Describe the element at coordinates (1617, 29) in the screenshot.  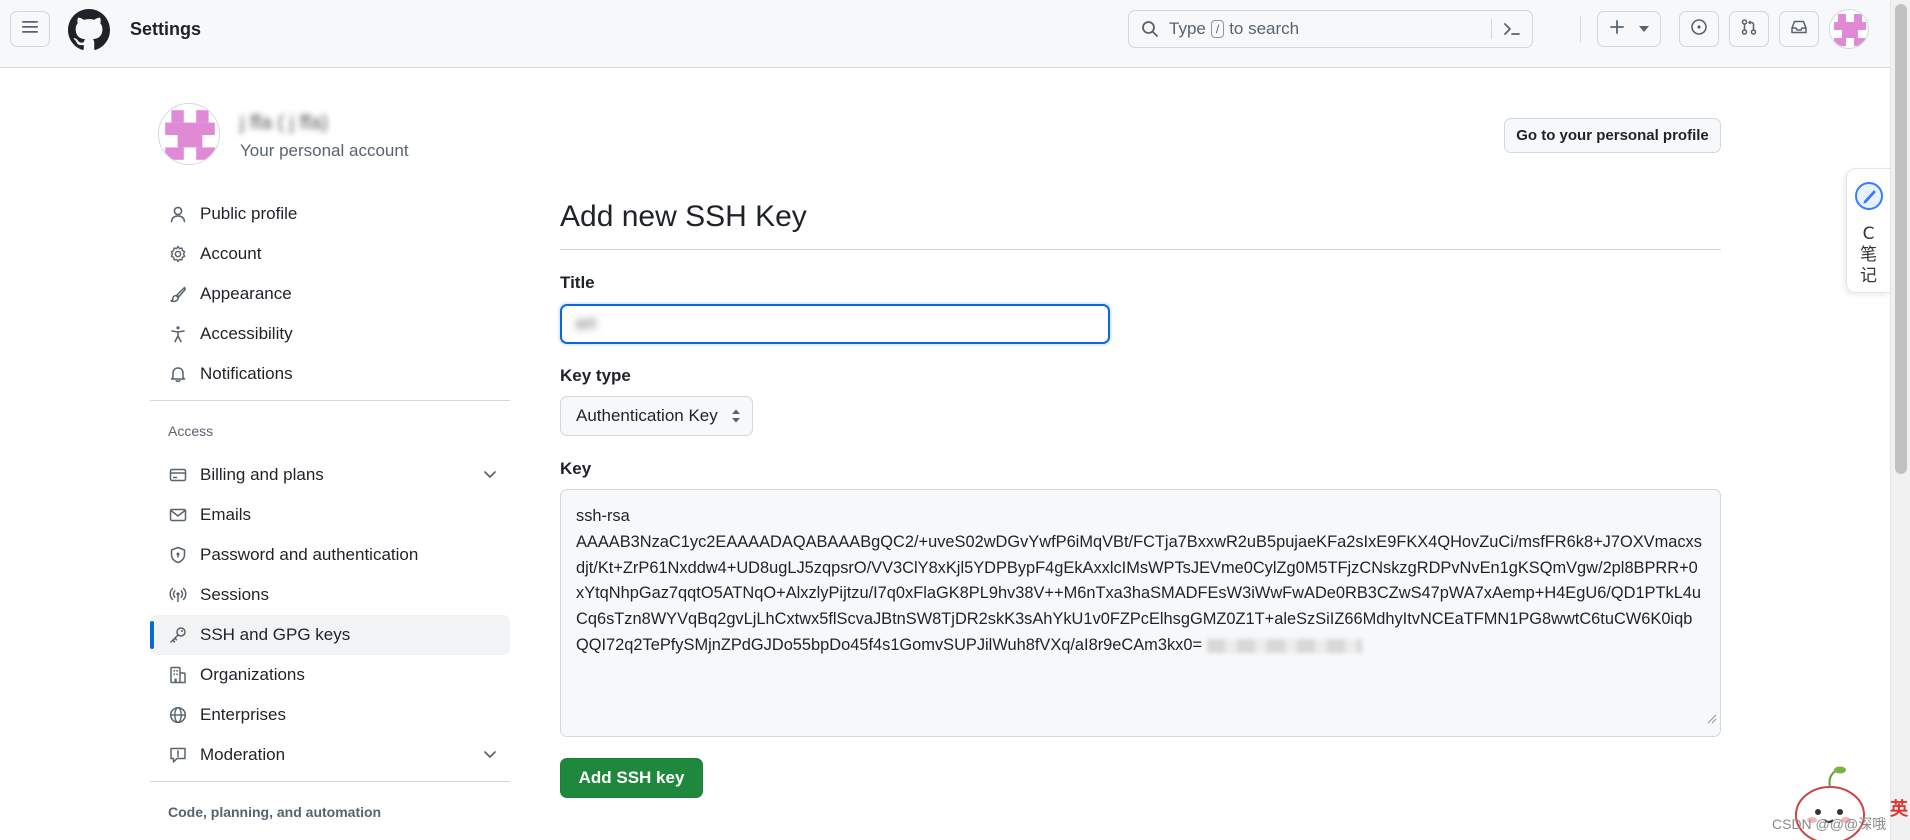
I see `plus-icon` at that location.